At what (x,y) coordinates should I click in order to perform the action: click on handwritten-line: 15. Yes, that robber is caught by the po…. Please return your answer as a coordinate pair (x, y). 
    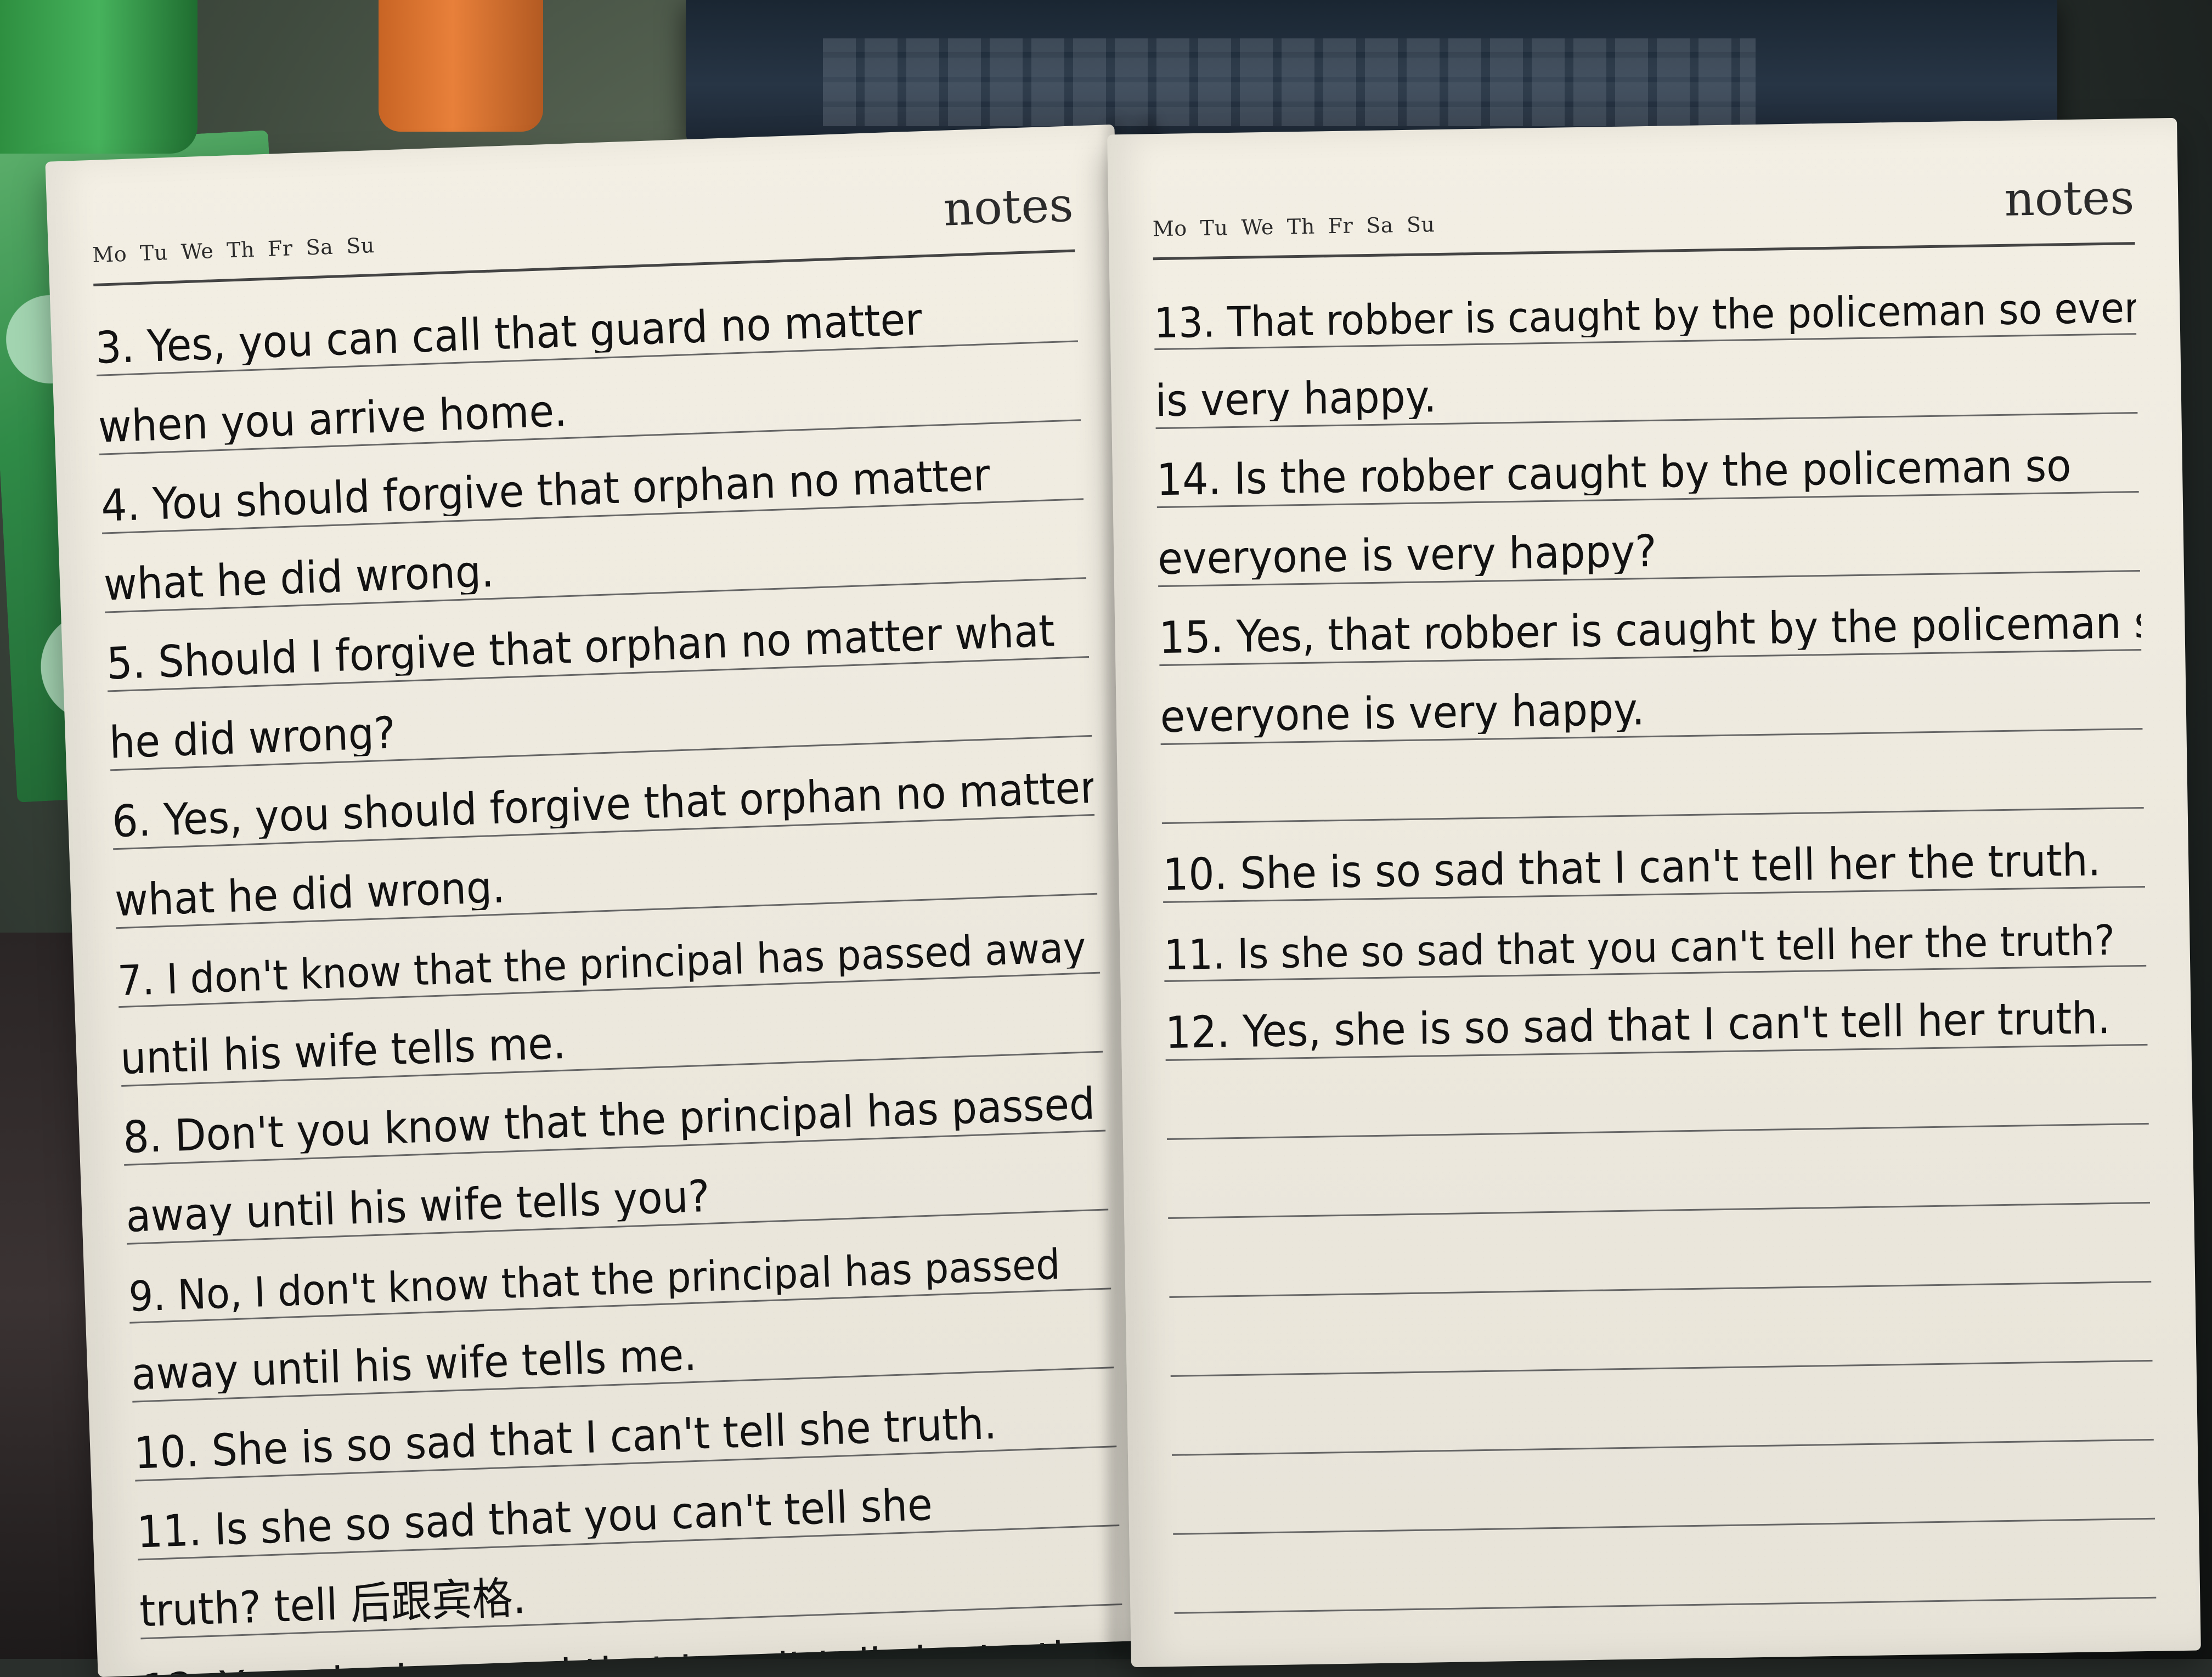
    Looking at the image, I should click on (1650, 630).